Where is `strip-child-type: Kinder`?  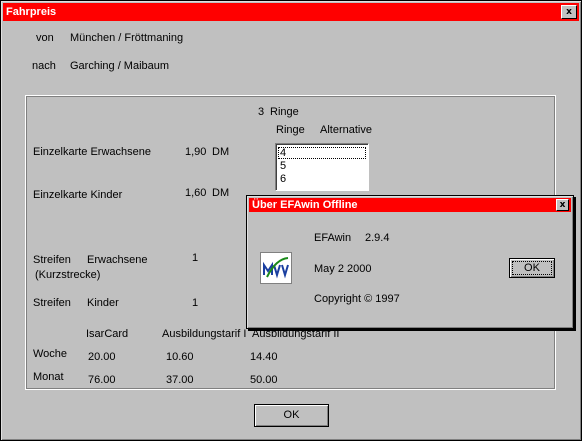 strip-child-type: Kinder is located at coordinates (103, 303).